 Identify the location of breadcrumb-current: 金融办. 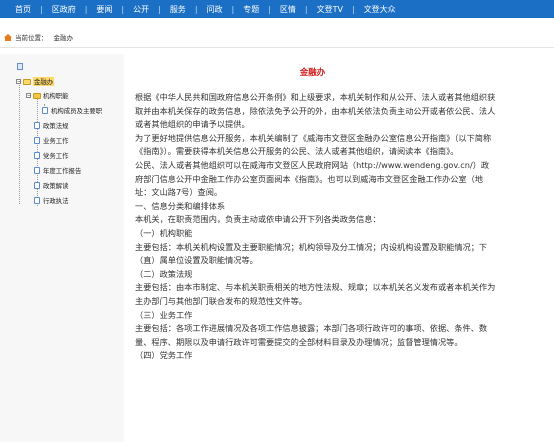
(64, 37).